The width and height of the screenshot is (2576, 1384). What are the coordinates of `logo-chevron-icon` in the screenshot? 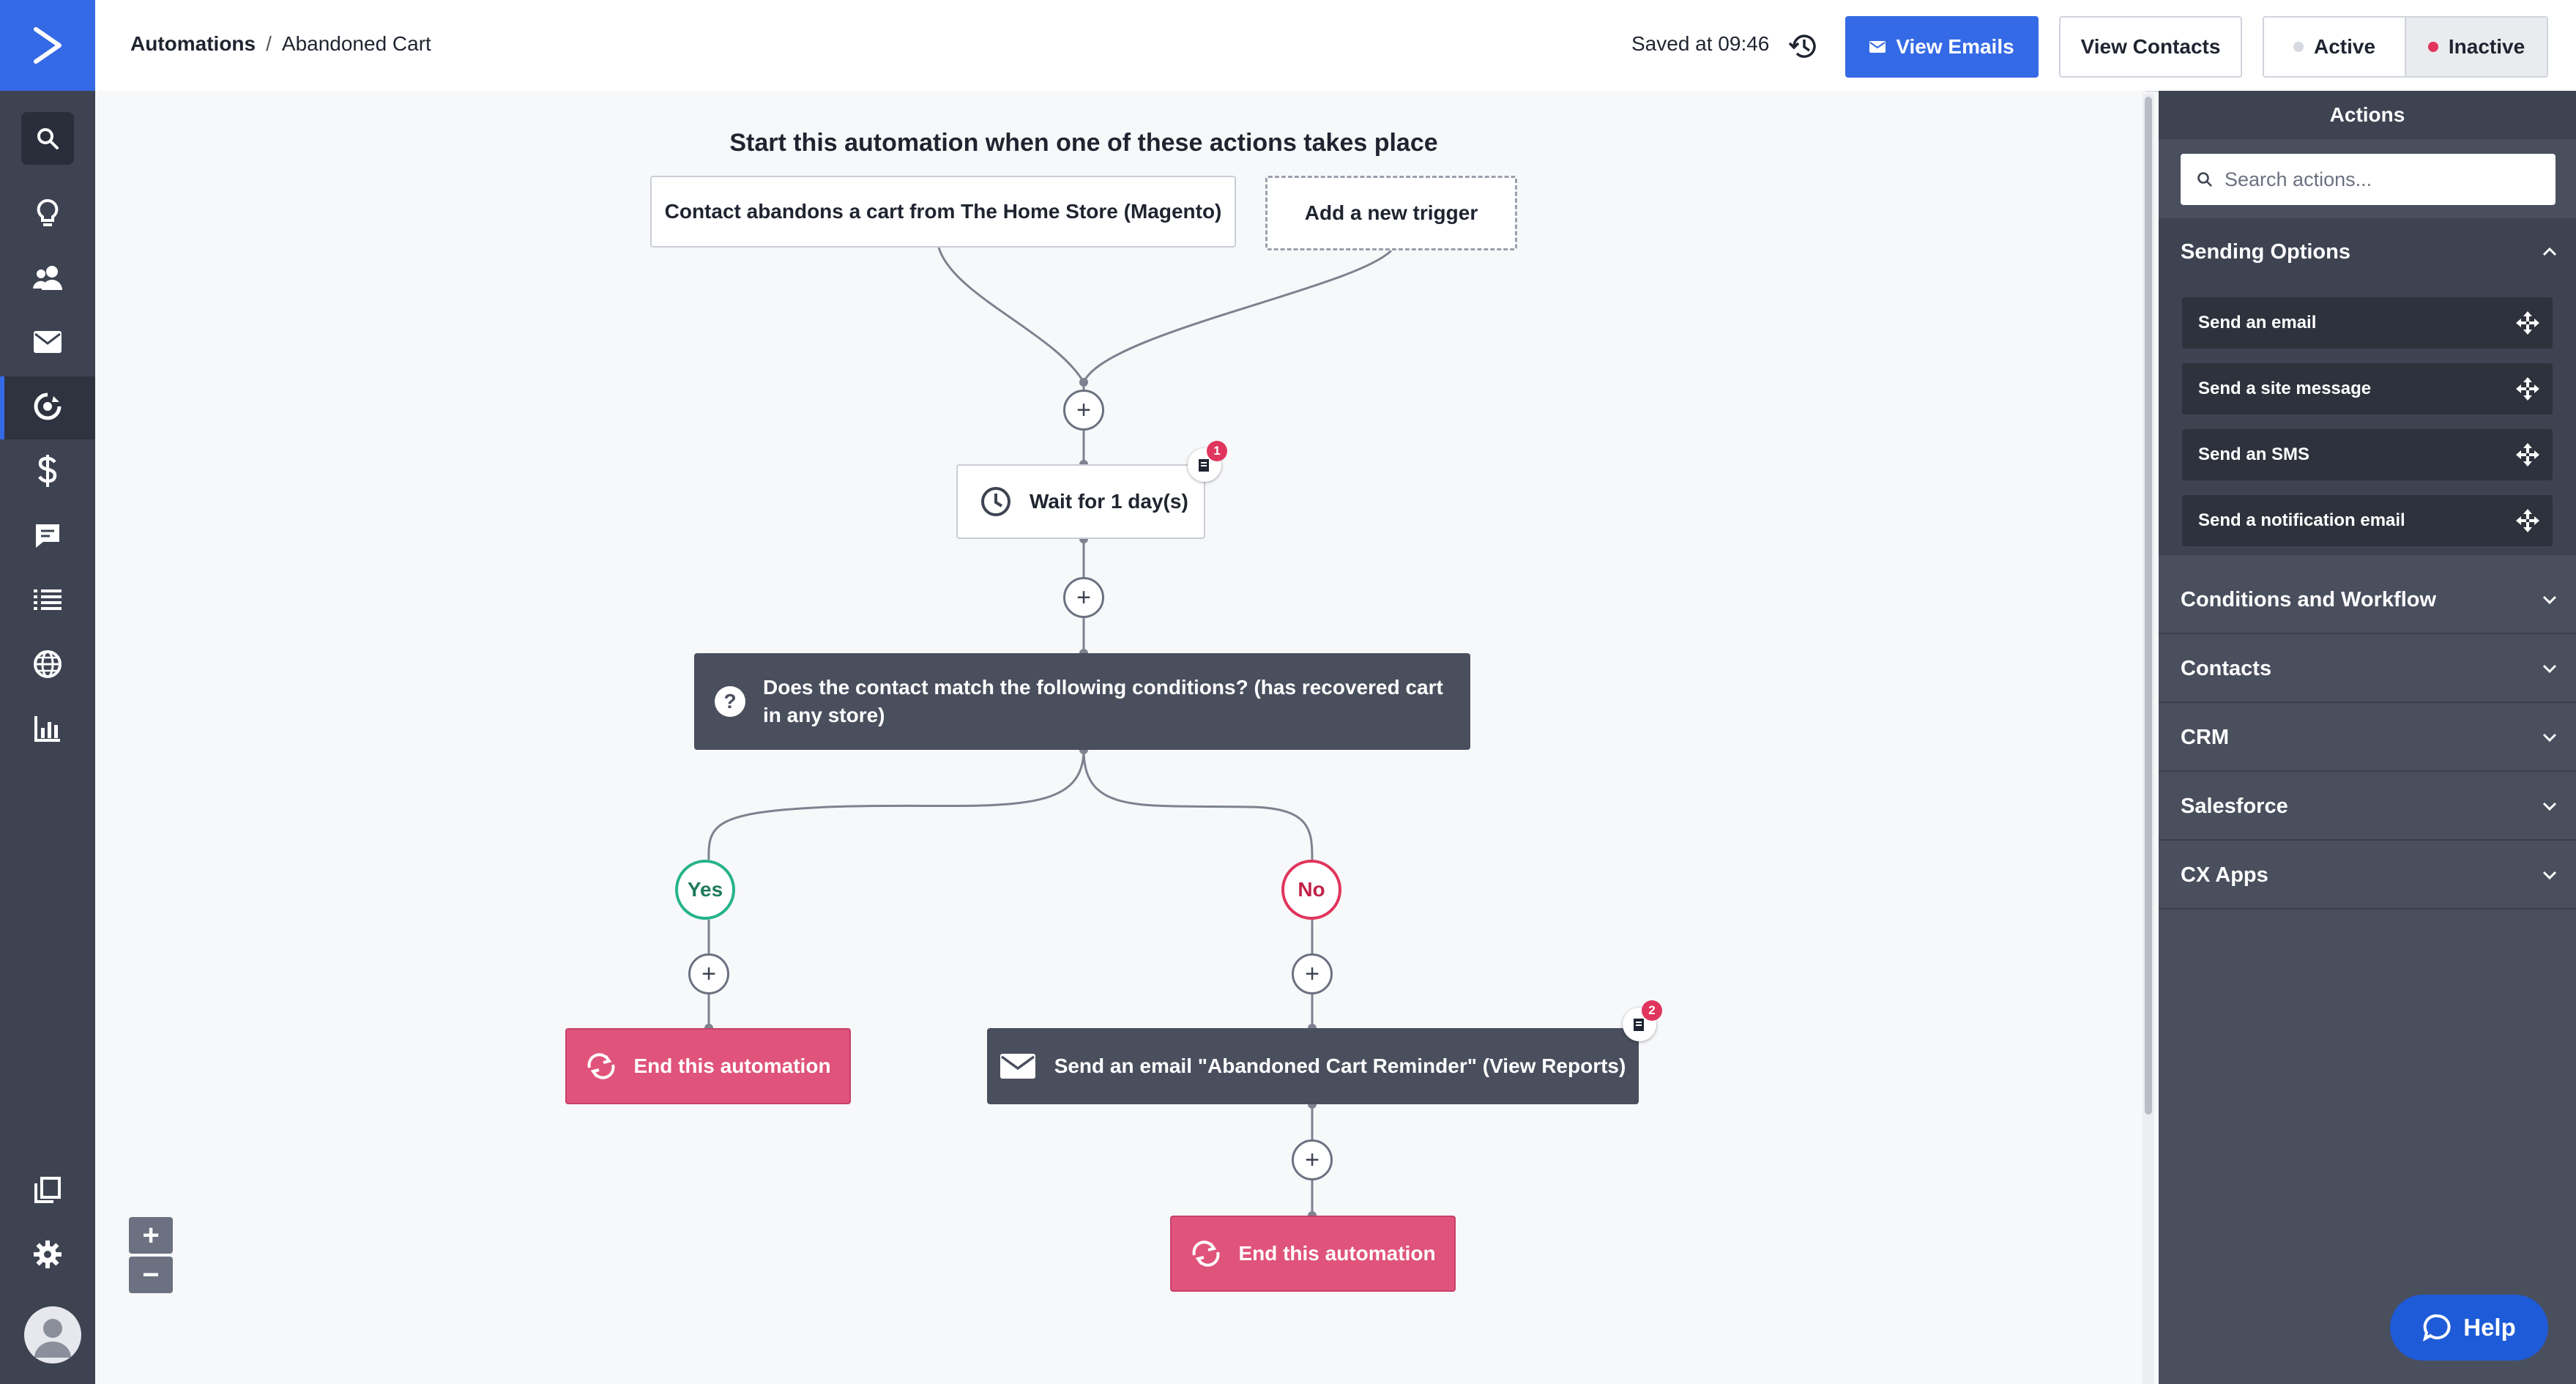 It's located at (47, 45).